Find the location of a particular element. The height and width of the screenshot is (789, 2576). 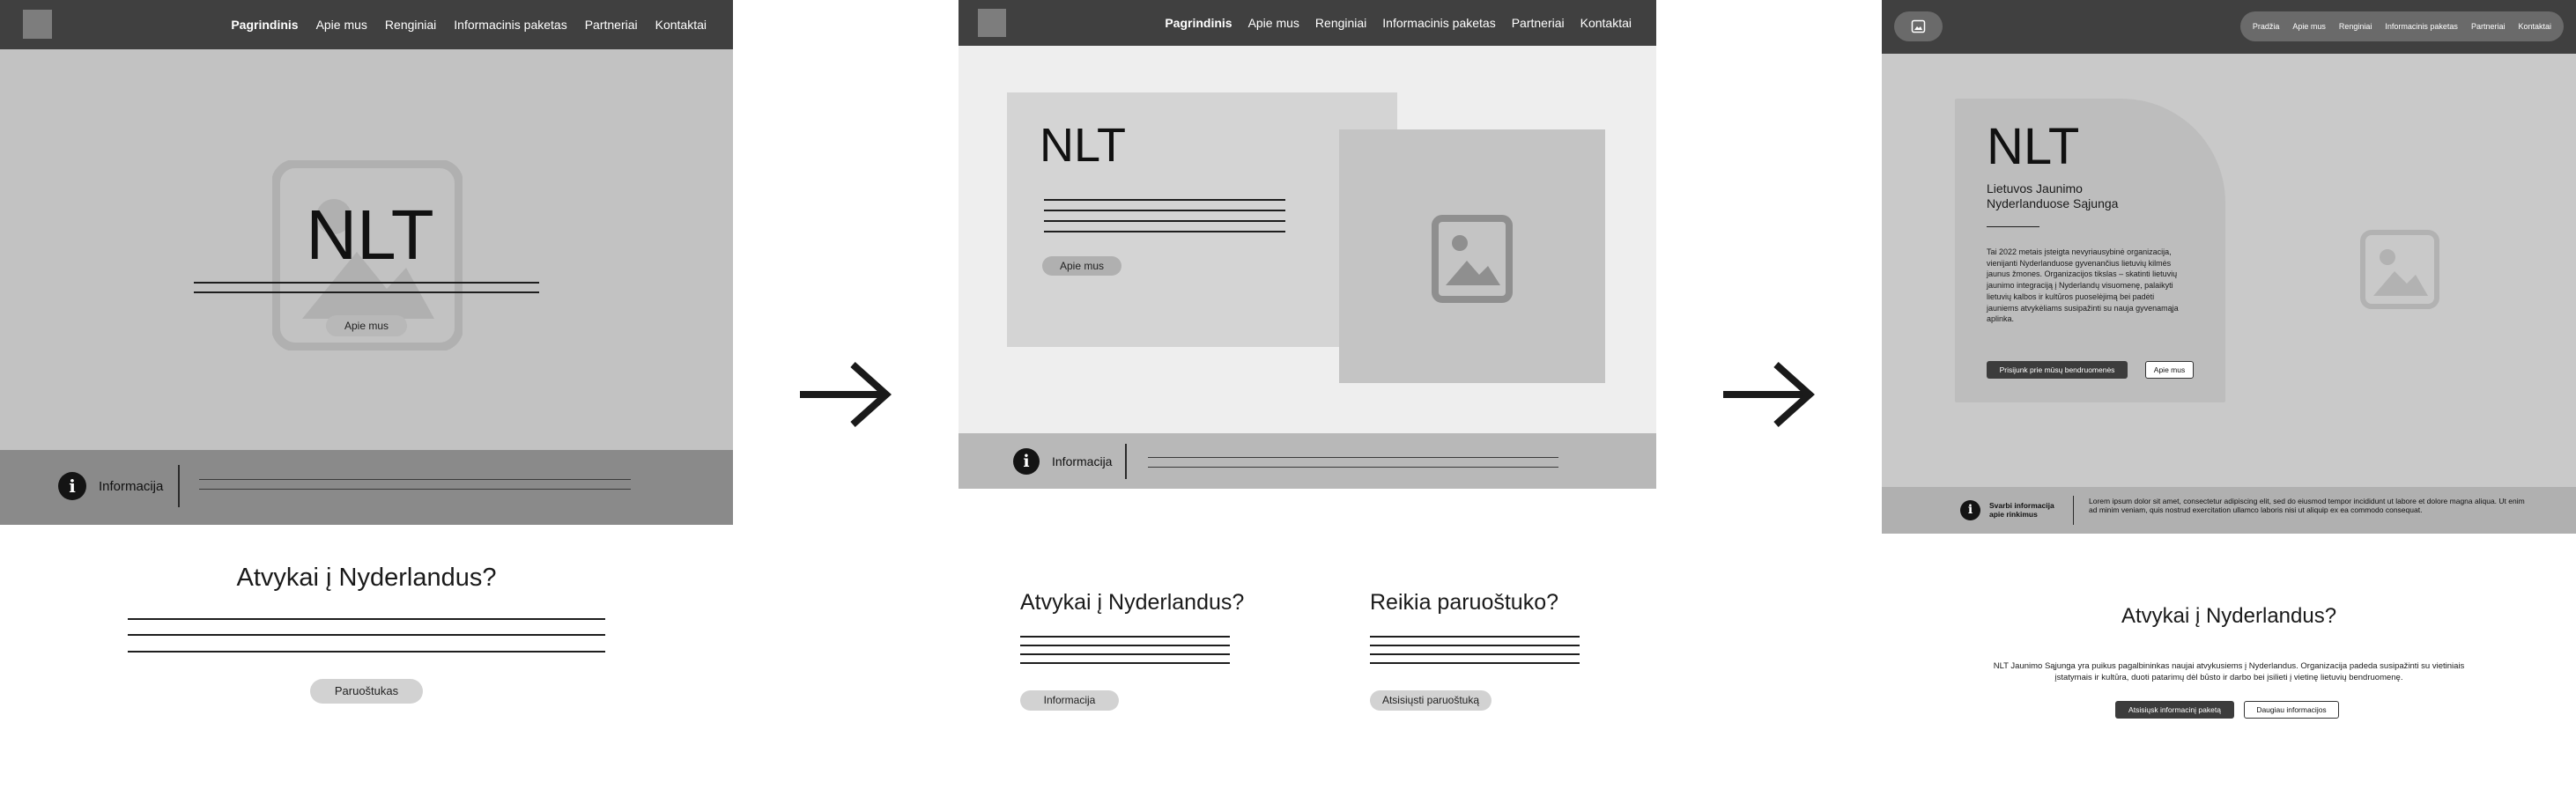

more-info-button: Daugiau informacijos is located at coordinates (2291, 710).